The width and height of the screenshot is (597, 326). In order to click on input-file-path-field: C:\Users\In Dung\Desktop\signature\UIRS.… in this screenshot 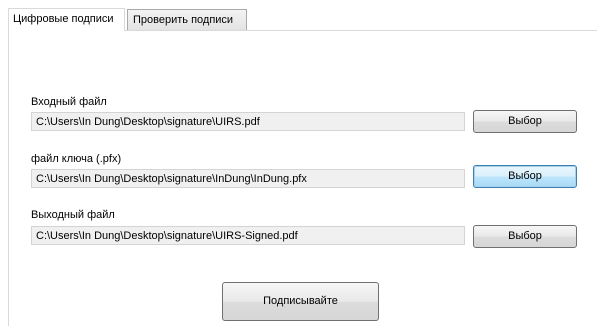, I will do `click(248, 121)`.